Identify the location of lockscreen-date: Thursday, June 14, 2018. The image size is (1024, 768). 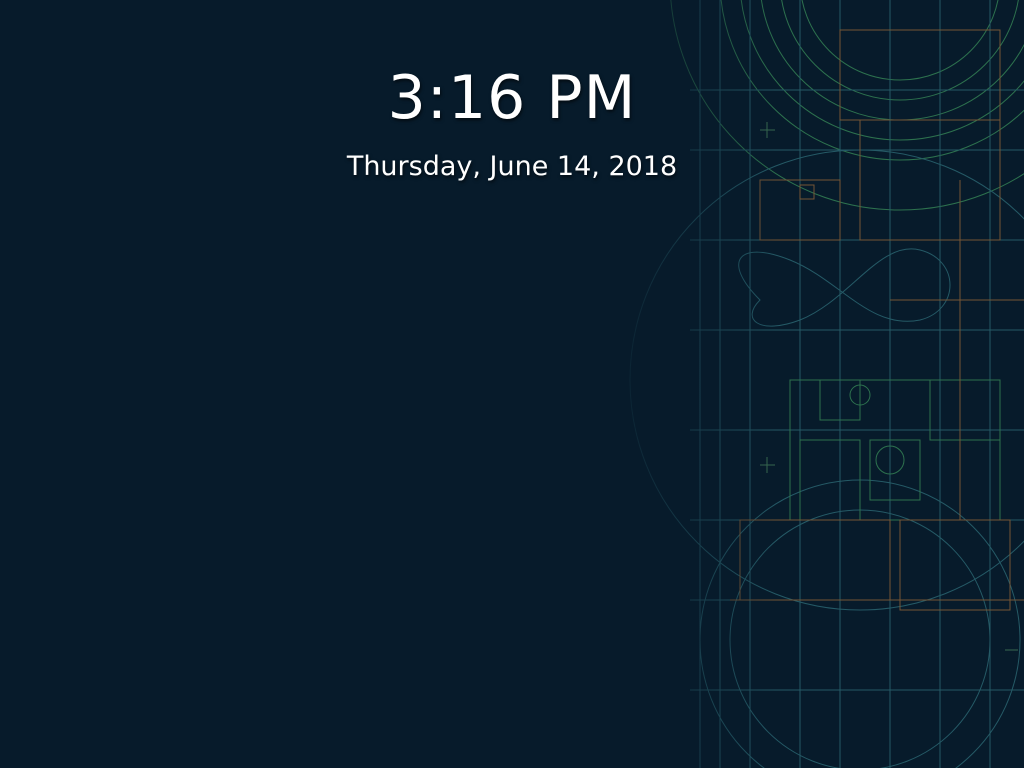
(512, 166).